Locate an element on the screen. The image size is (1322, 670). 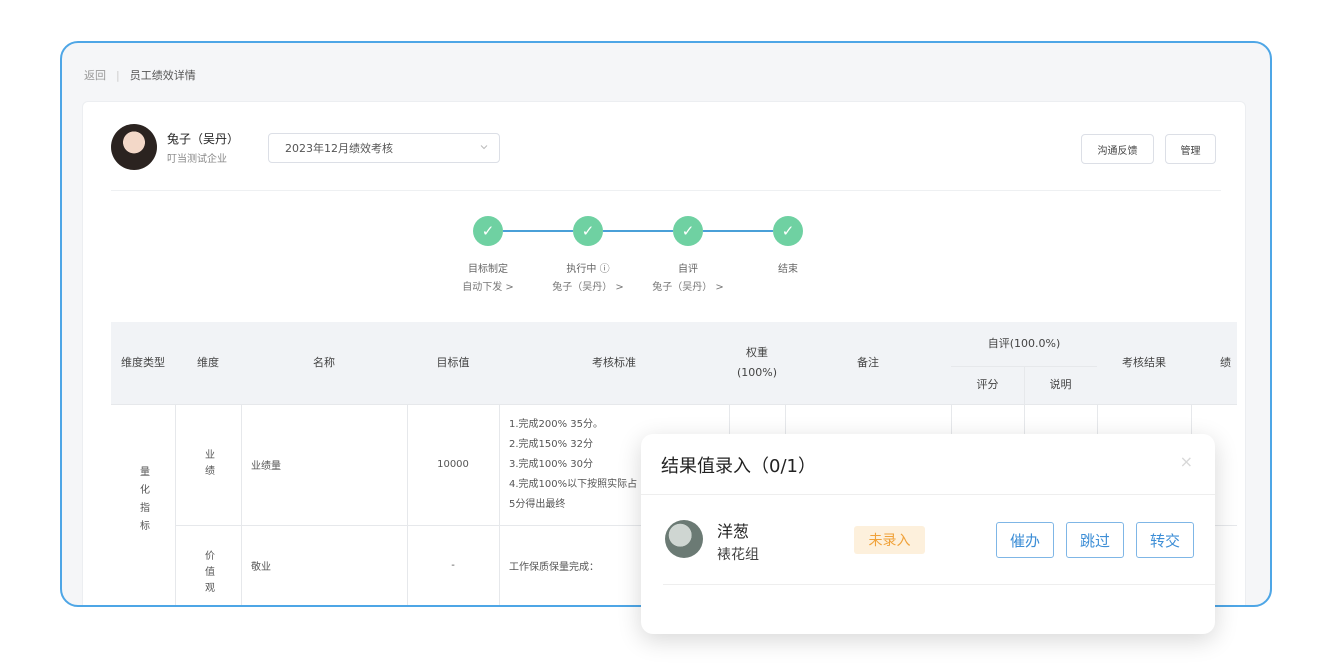
header-remark: 备注 is located at coordinates (868, 362).